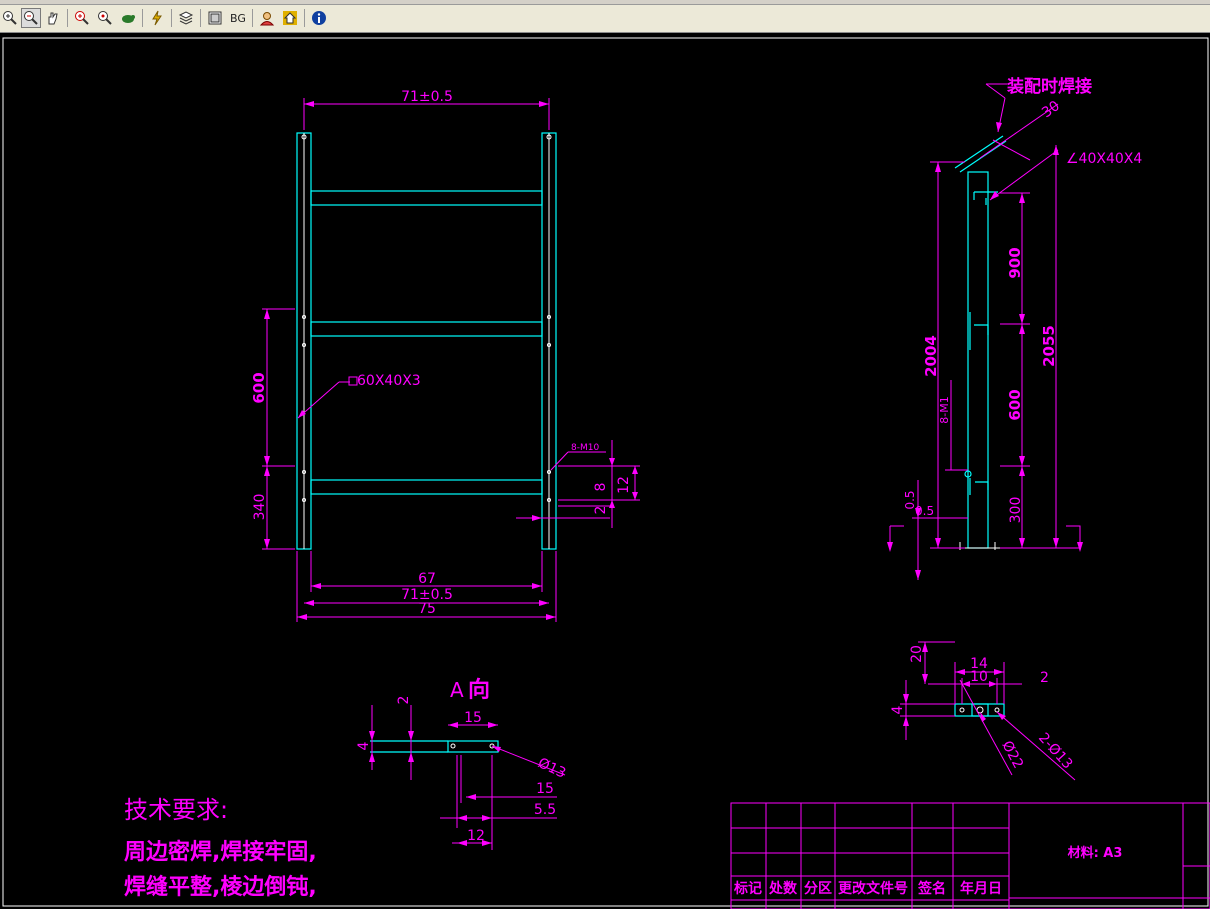 Image resolution: width=1210 pixels, height=909 pixels. Describe the element at coordinates (1049, 86) in the screenshot. I see `weld-note: 装配时焊接` at that location.